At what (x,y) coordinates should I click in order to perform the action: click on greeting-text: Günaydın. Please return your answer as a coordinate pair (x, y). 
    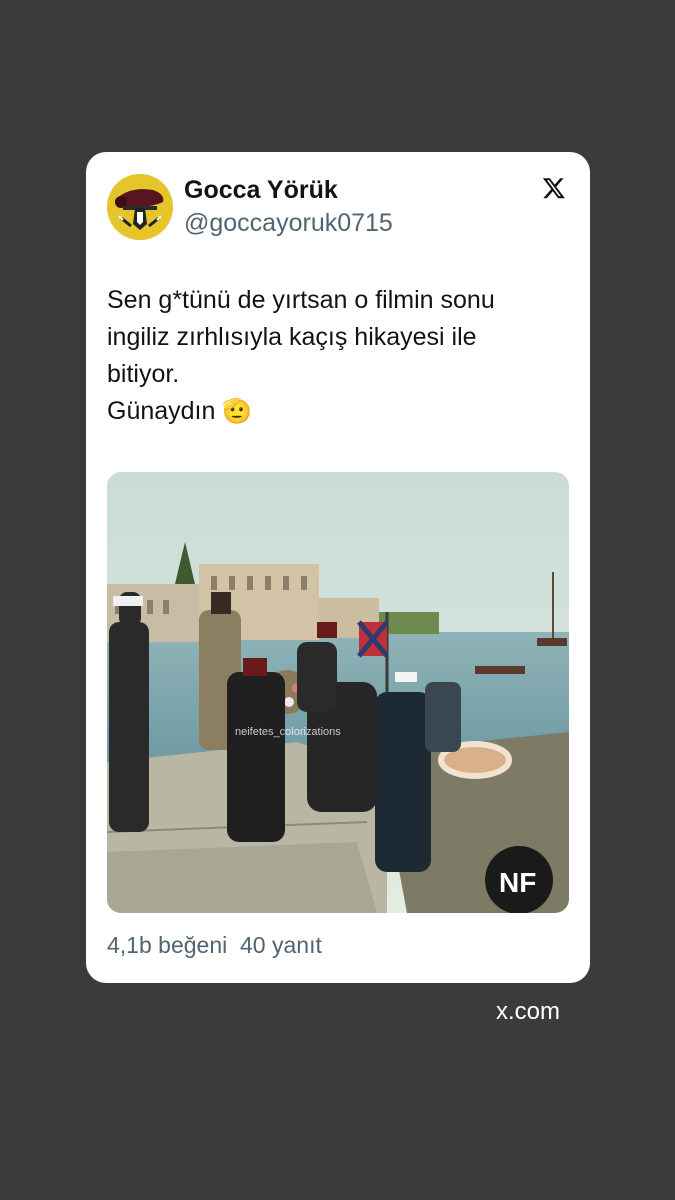
    Looking at the image, I should click on (161, 411).